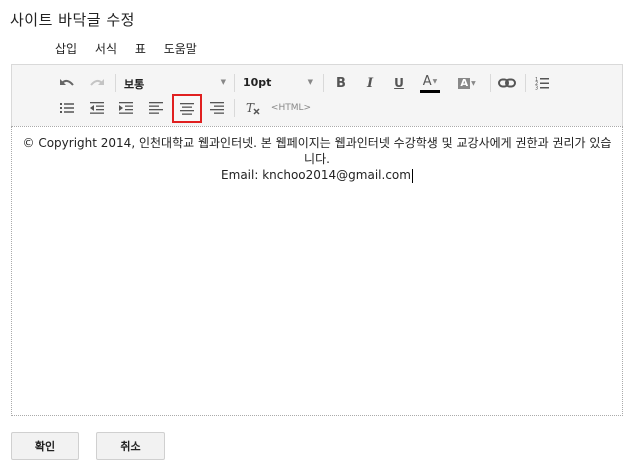  I want to click on redo-icon, so click(97, 82).